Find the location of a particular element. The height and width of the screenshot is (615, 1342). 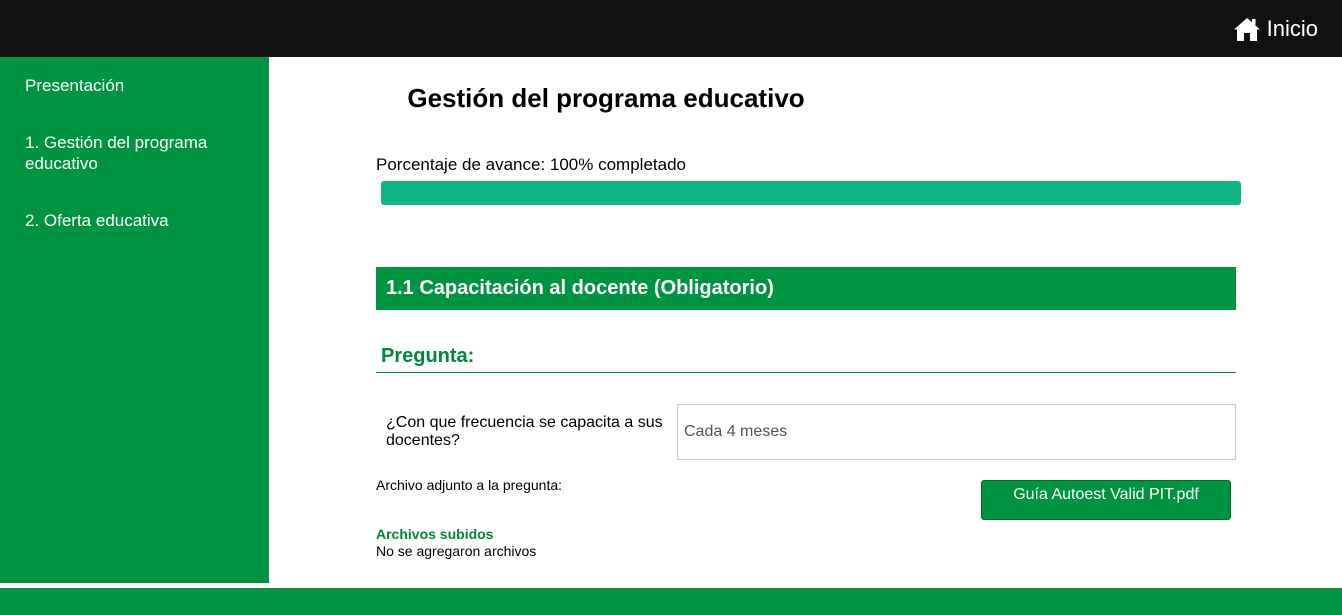

progress-label: Porcentaje de avance: 100% completado is located at coordinates (531, 164).